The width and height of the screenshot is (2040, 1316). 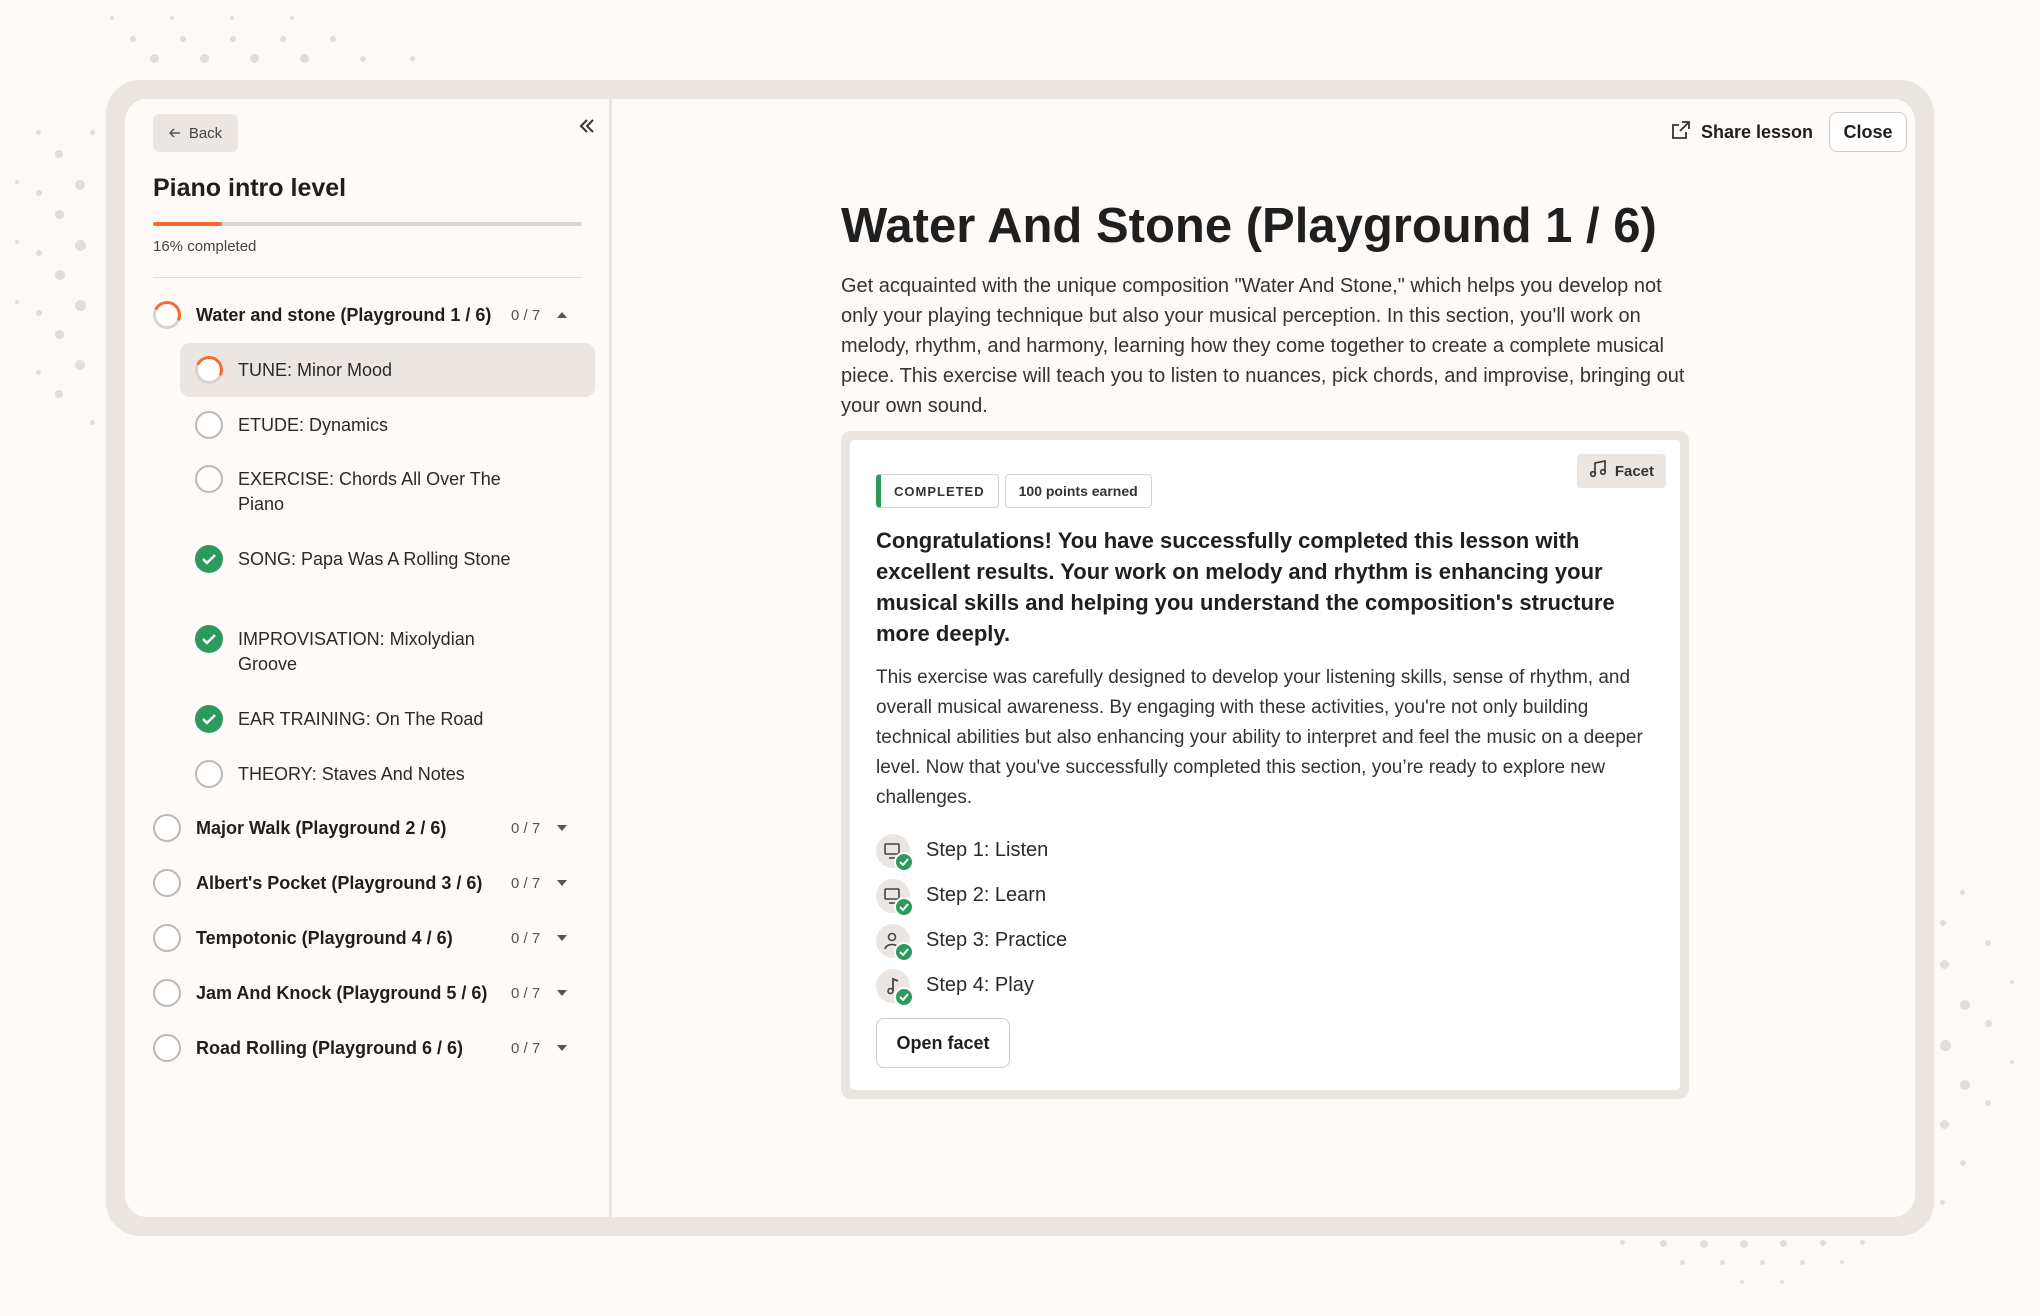 I want to click on result-badges: COMPLETED 100 points earned, so click(x=1014, y=491).